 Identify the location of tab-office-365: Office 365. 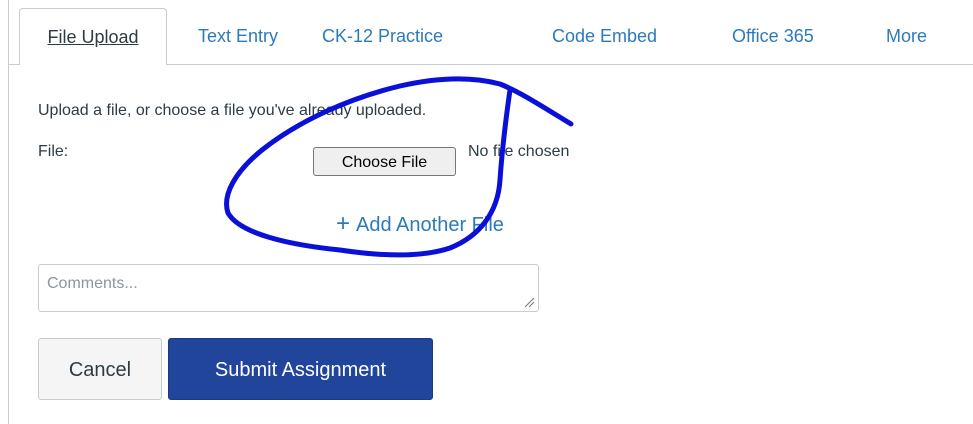
(773, 36).